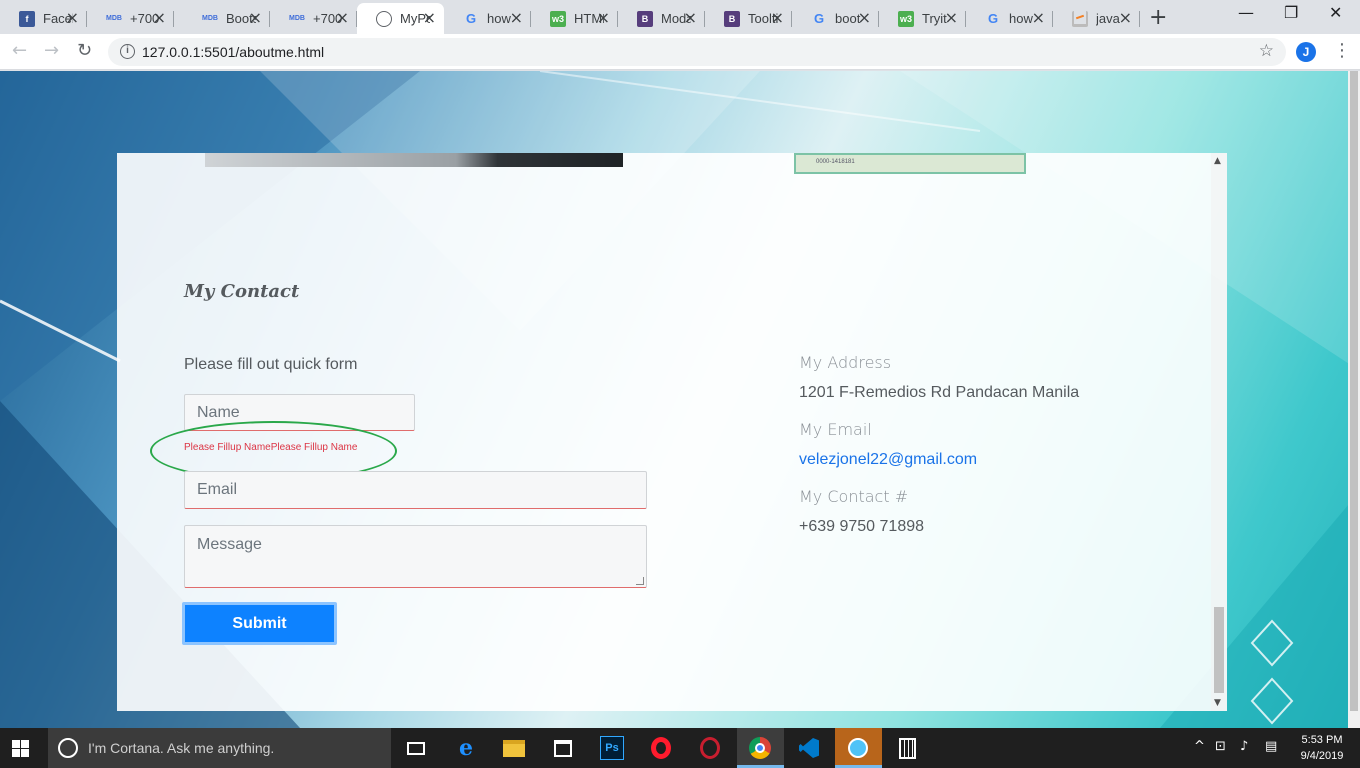  What do you see at coordinates (907, 748) in the screenshot?
I see `calculator-icon` at bounding box center [907, 748].